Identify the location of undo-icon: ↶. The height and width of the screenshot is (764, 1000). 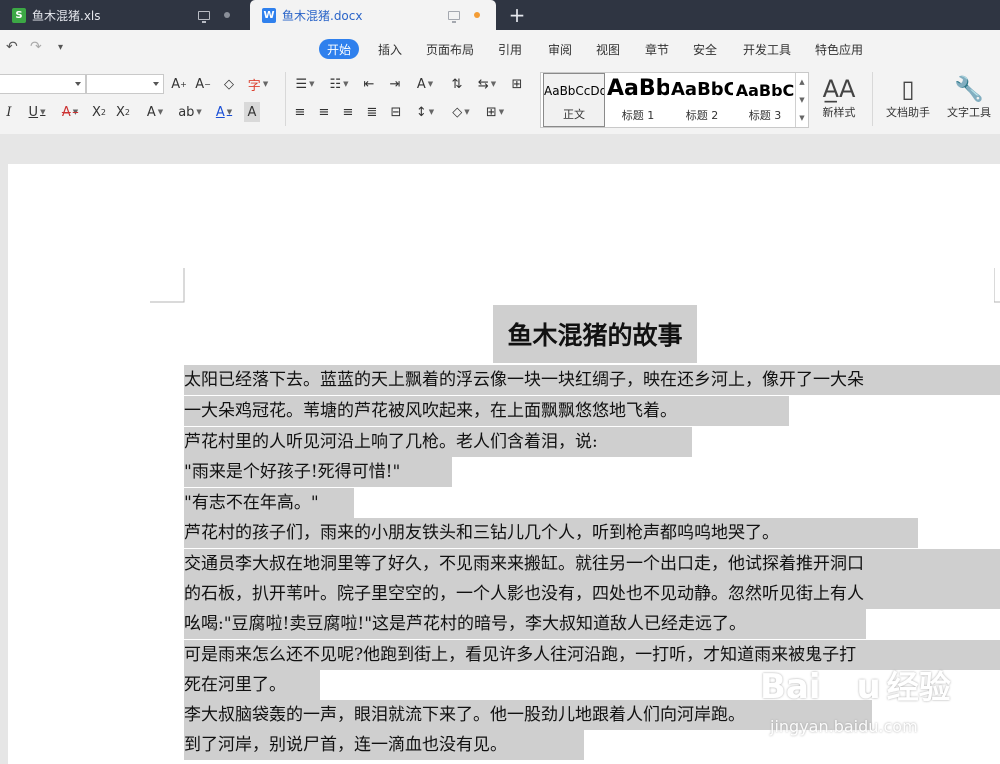
(12, 47).